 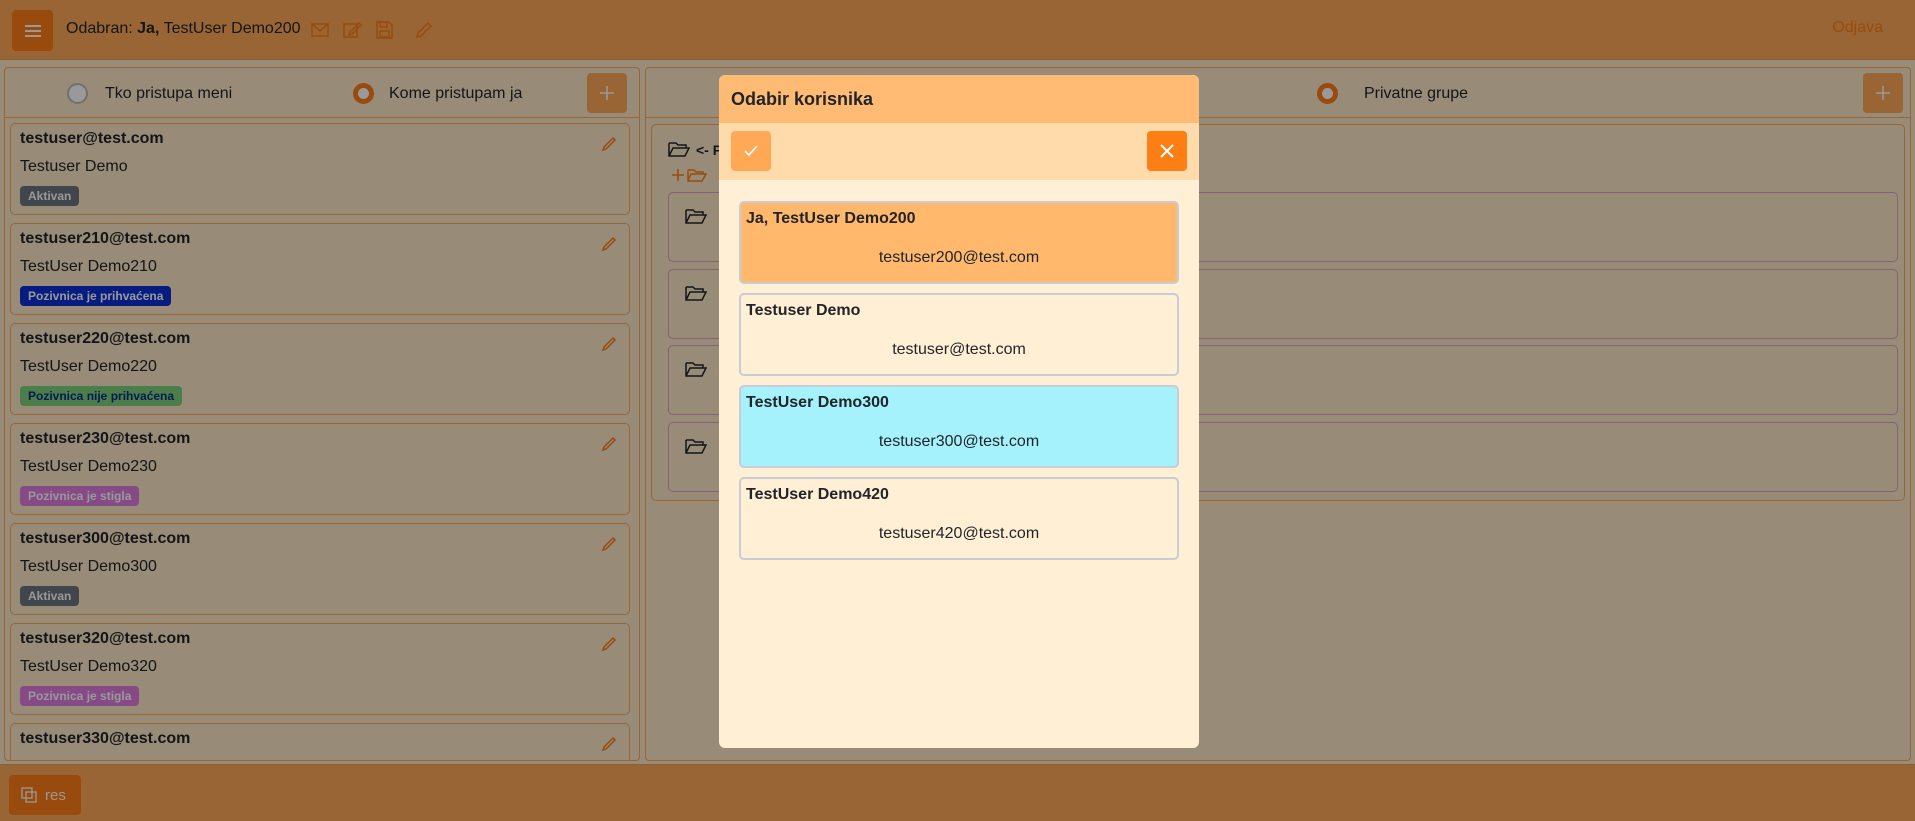 What do you see at coordinates (817, 402) in the screenshot?
I see `option-user-name: TestUser Demo300` at bounding box center [817, 402].